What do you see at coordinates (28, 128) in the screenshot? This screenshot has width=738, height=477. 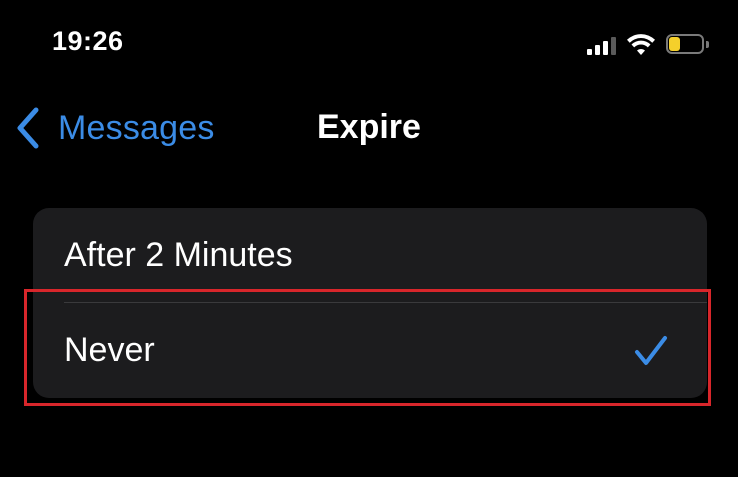 I see `chevron-left-icon` at bounding box center [28, 128].